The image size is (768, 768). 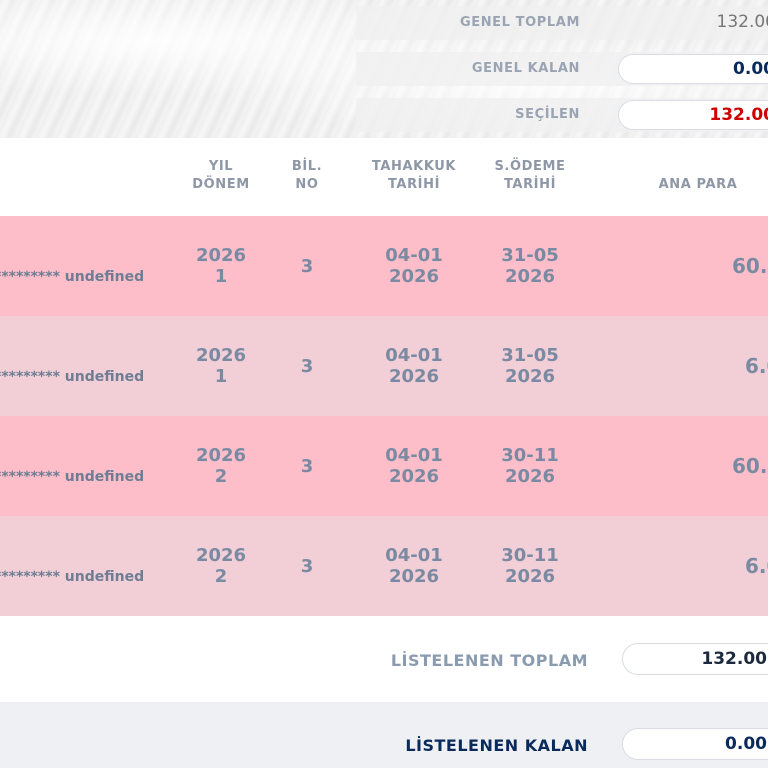 I want to click on listelenen-toplam-label: LİSTELENEN TOPLAM, so click(x=489, y=660).